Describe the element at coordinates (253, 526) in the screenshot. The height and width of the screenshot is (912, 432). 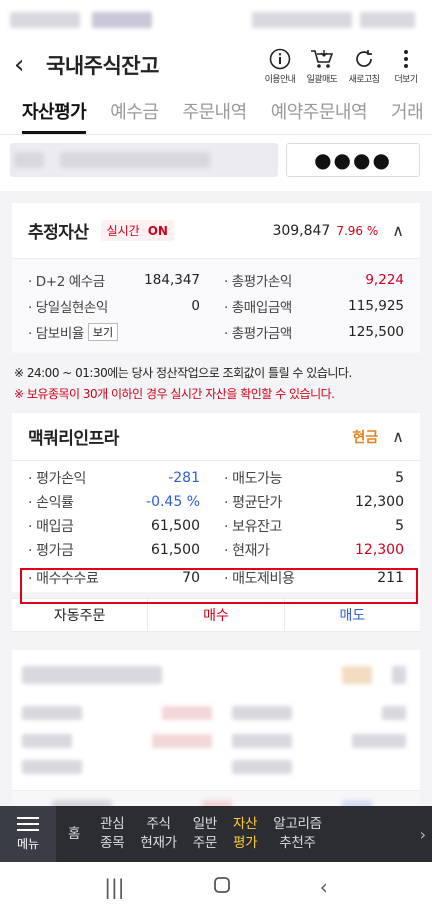
I see `row-label: · 보유잔고` at that location.